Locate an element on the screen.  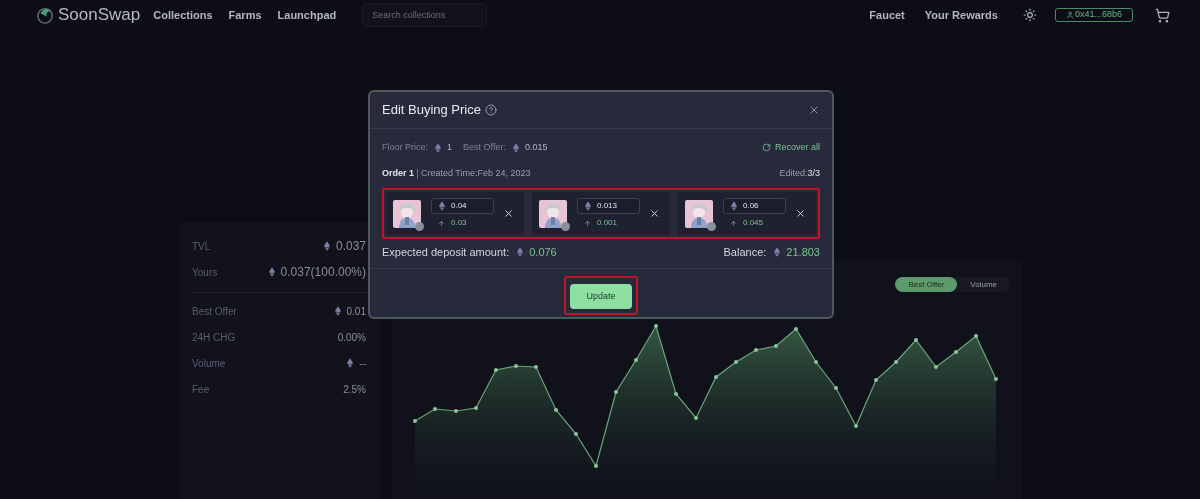
nav-link: Your Rewards is located at coordinates (961, 15).